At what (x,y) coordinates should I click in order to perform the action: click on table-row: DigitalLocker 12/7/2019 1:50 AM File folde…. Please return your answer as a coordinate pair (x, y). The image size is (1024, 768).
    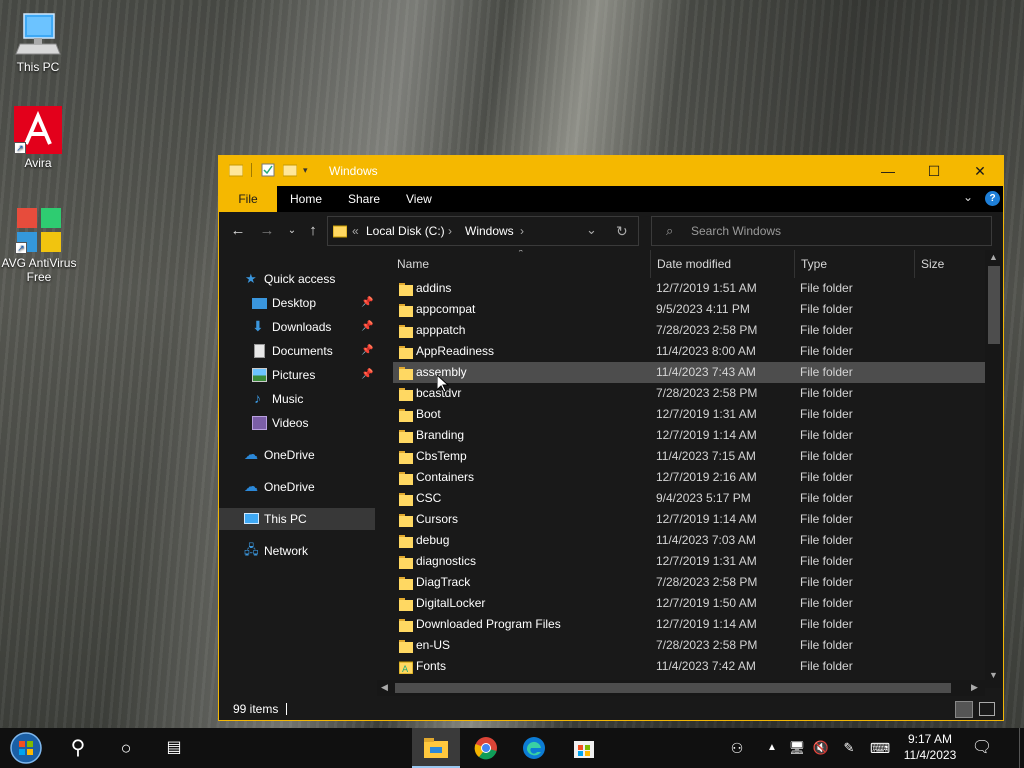
    Looking at the image, I should click on (690, 603).